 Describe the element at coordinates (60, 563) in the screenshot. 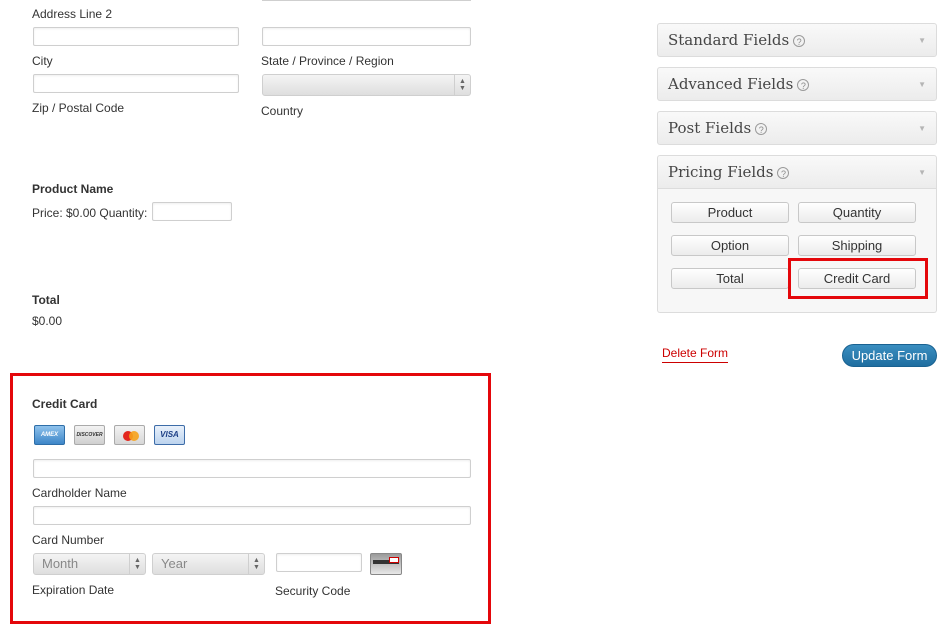

I see `month-select-value: Month` at that location.